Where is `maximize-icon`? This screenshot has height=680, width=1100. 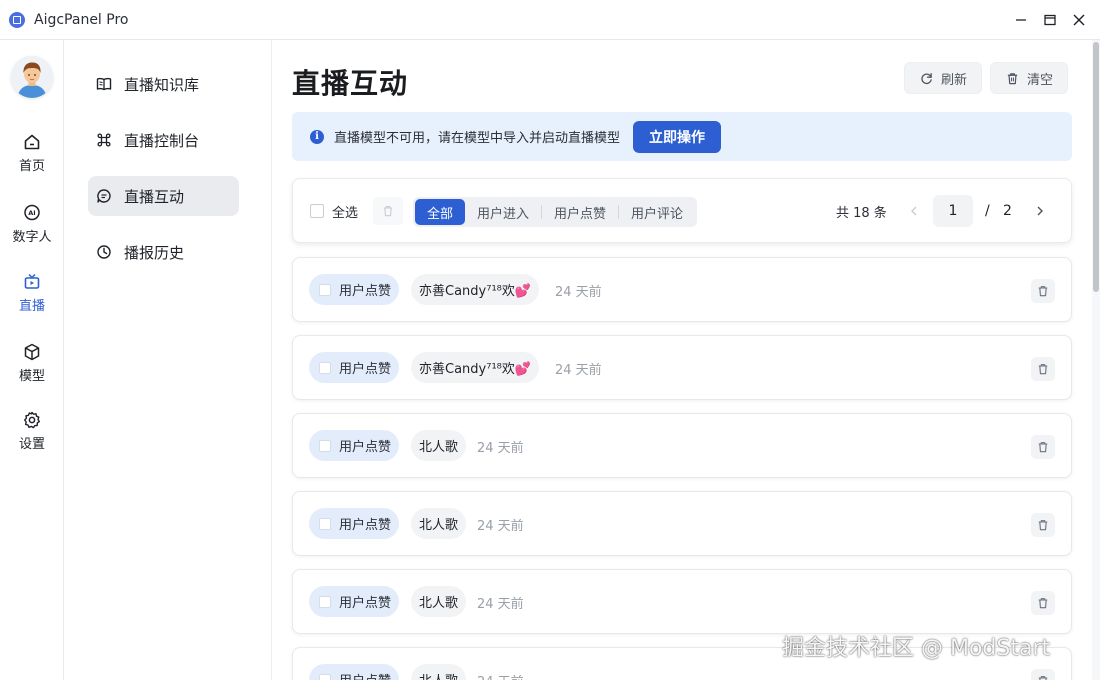 maximize-icon is located at coordinates (1049, 20).